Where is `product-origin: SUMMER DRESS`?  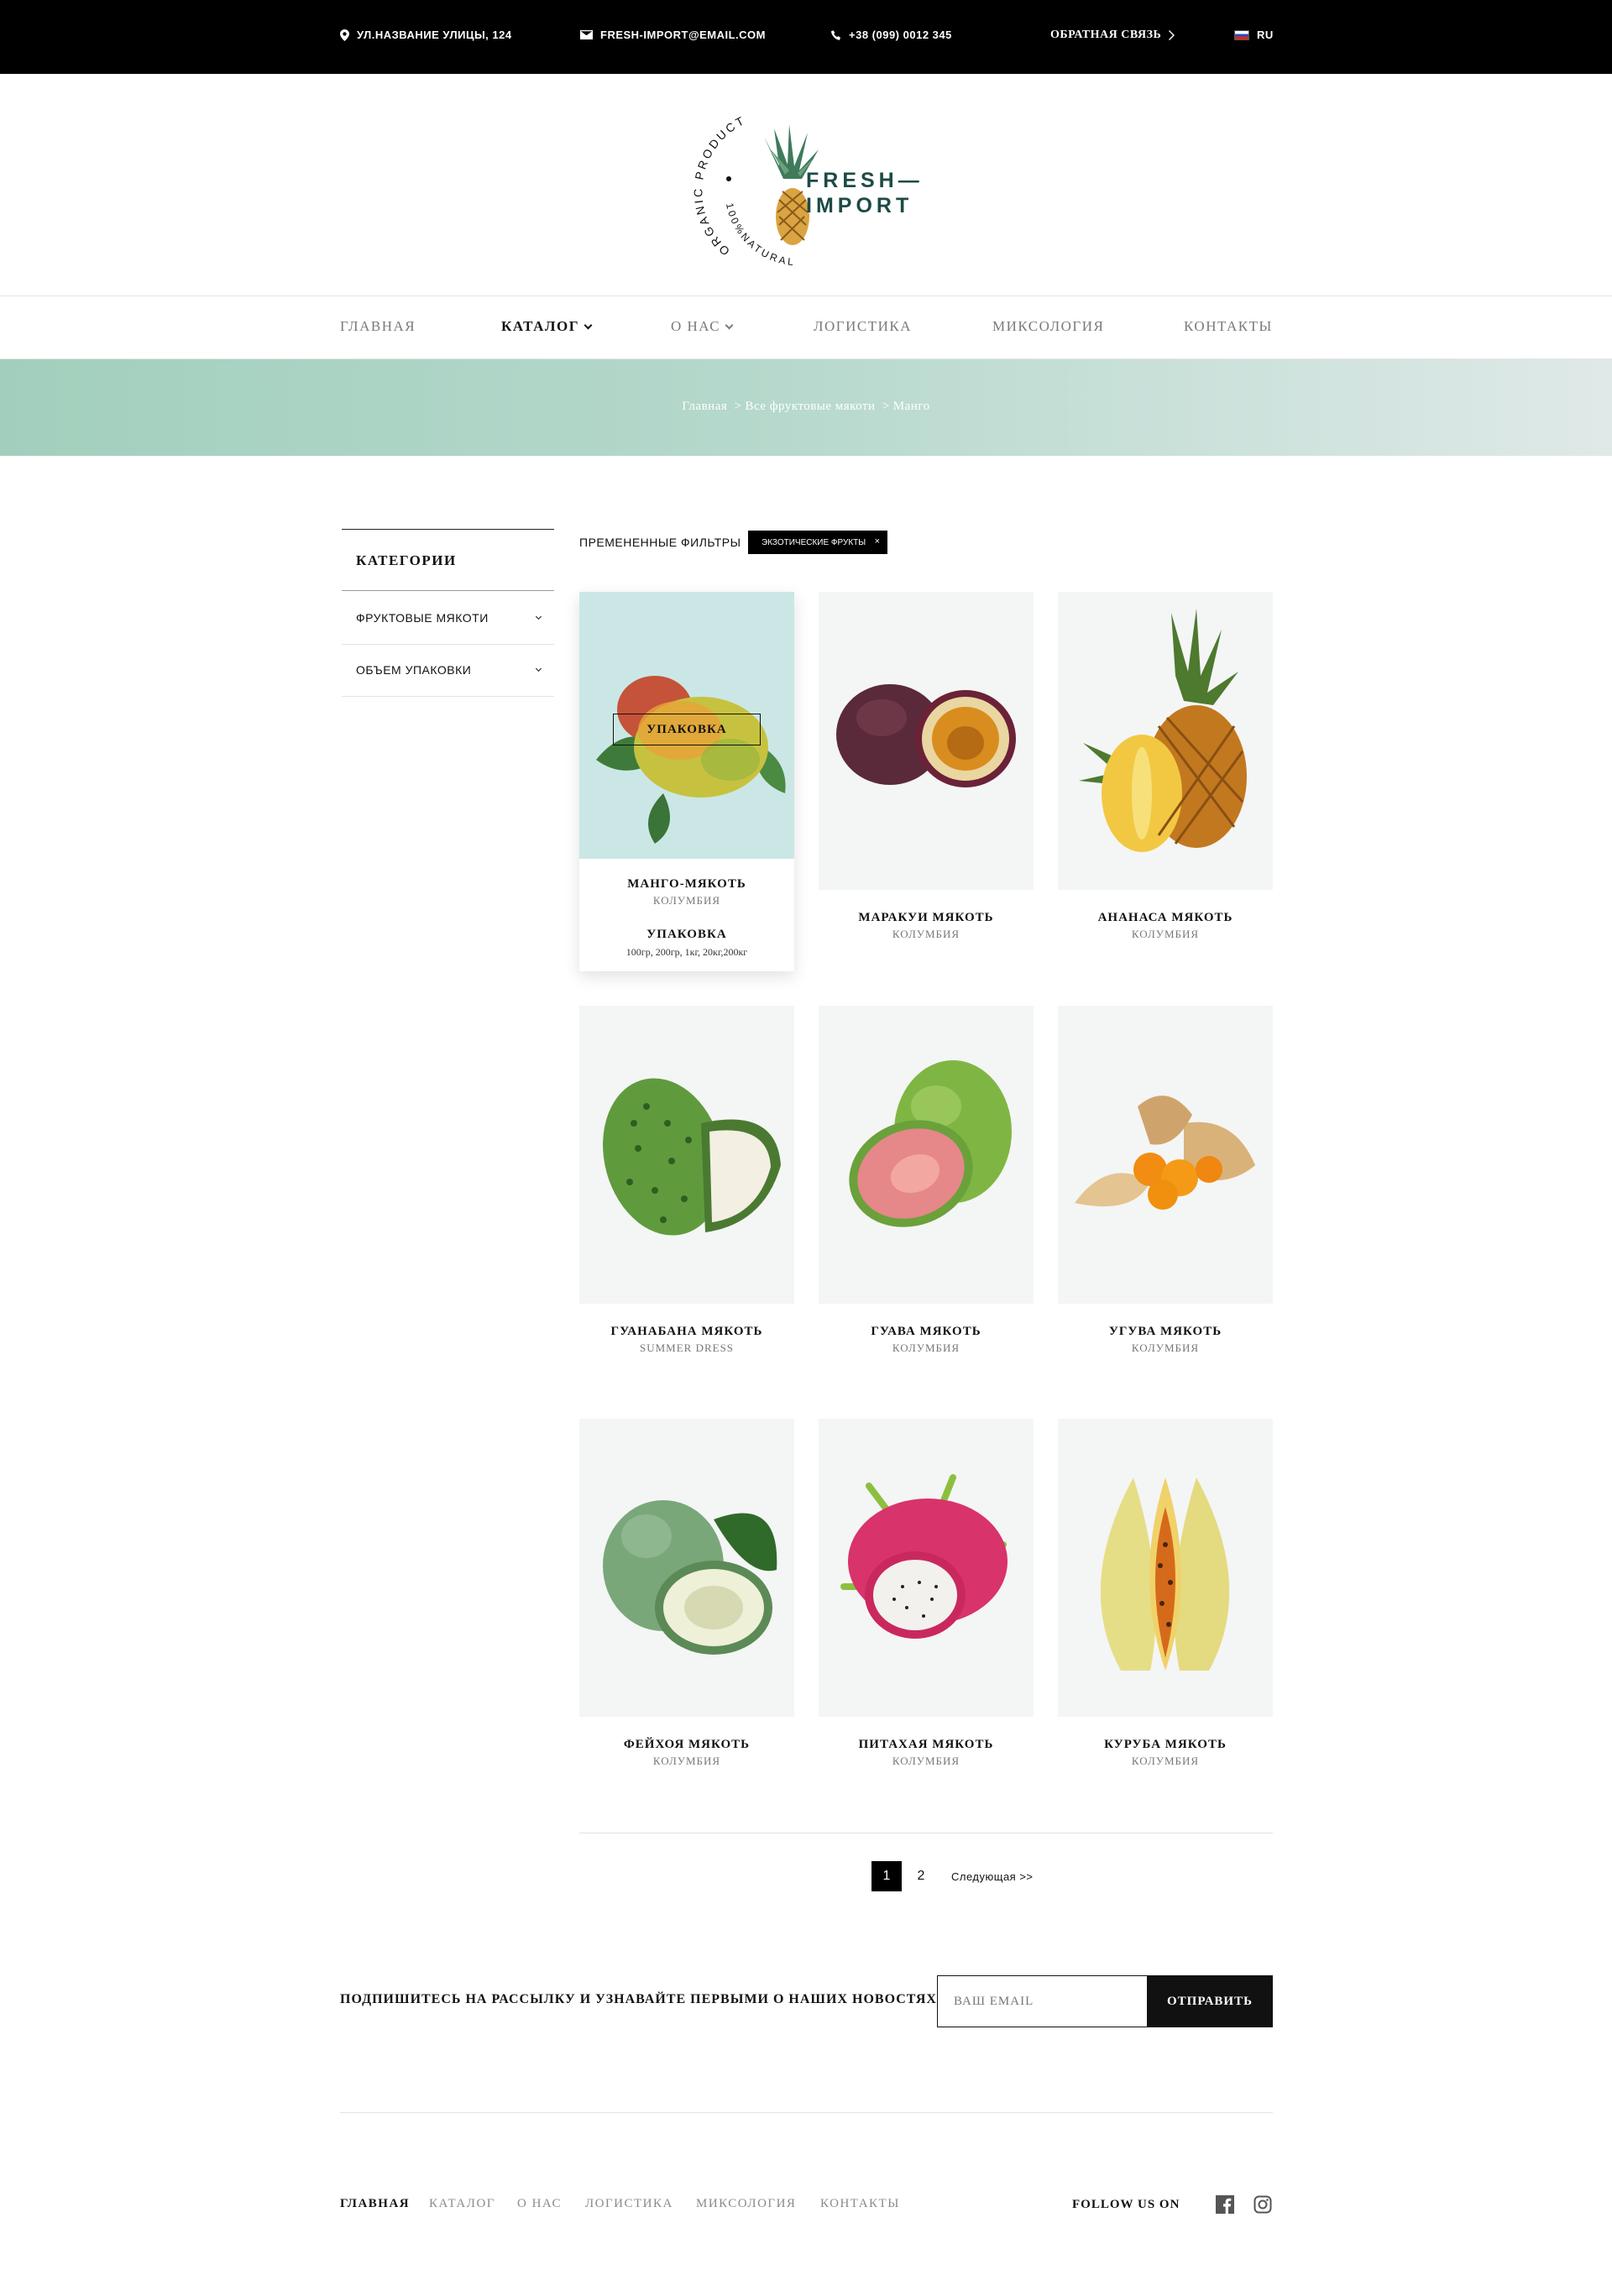
product-origin: SUMMER DRESS is located at coordinates (687, 1348).